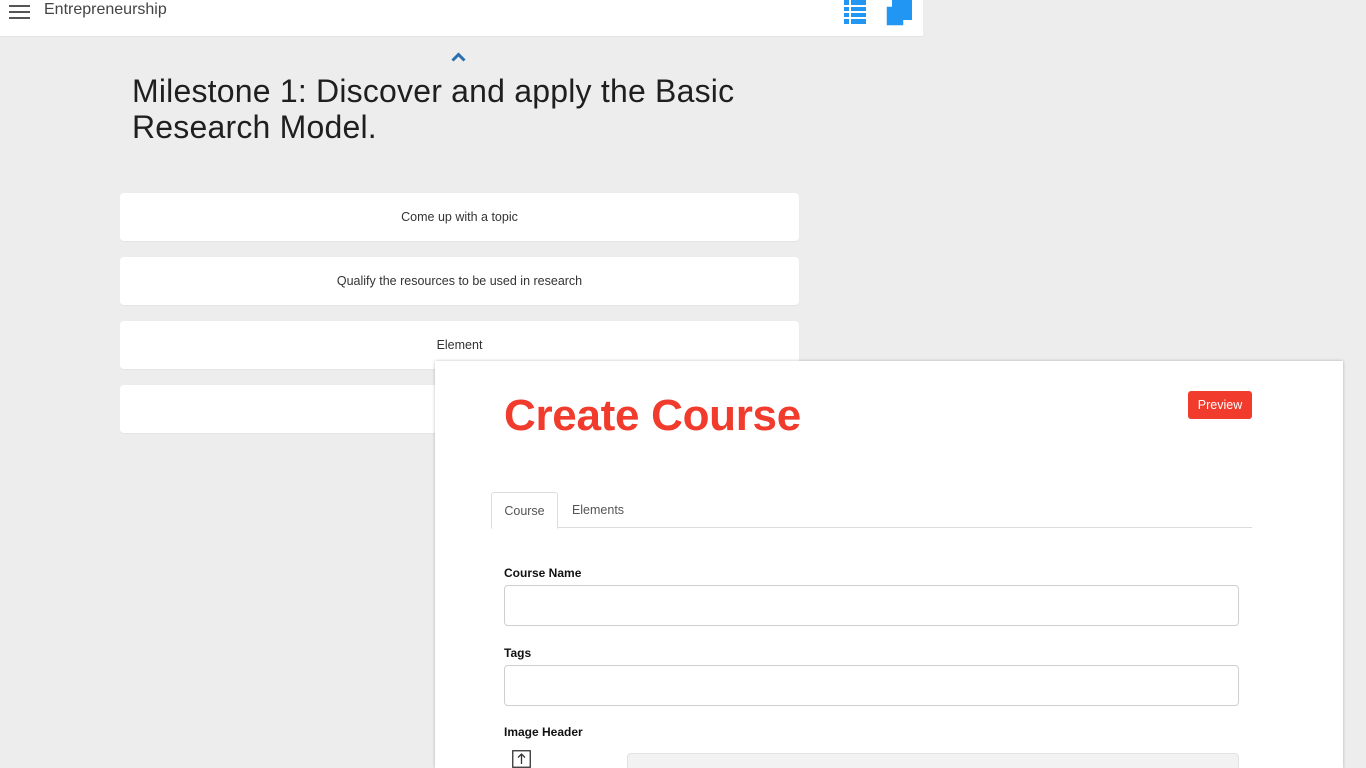  Describe the element at coordinates (543, 573) in the screenshot. I see `course-name-label: Course Name` at that location.